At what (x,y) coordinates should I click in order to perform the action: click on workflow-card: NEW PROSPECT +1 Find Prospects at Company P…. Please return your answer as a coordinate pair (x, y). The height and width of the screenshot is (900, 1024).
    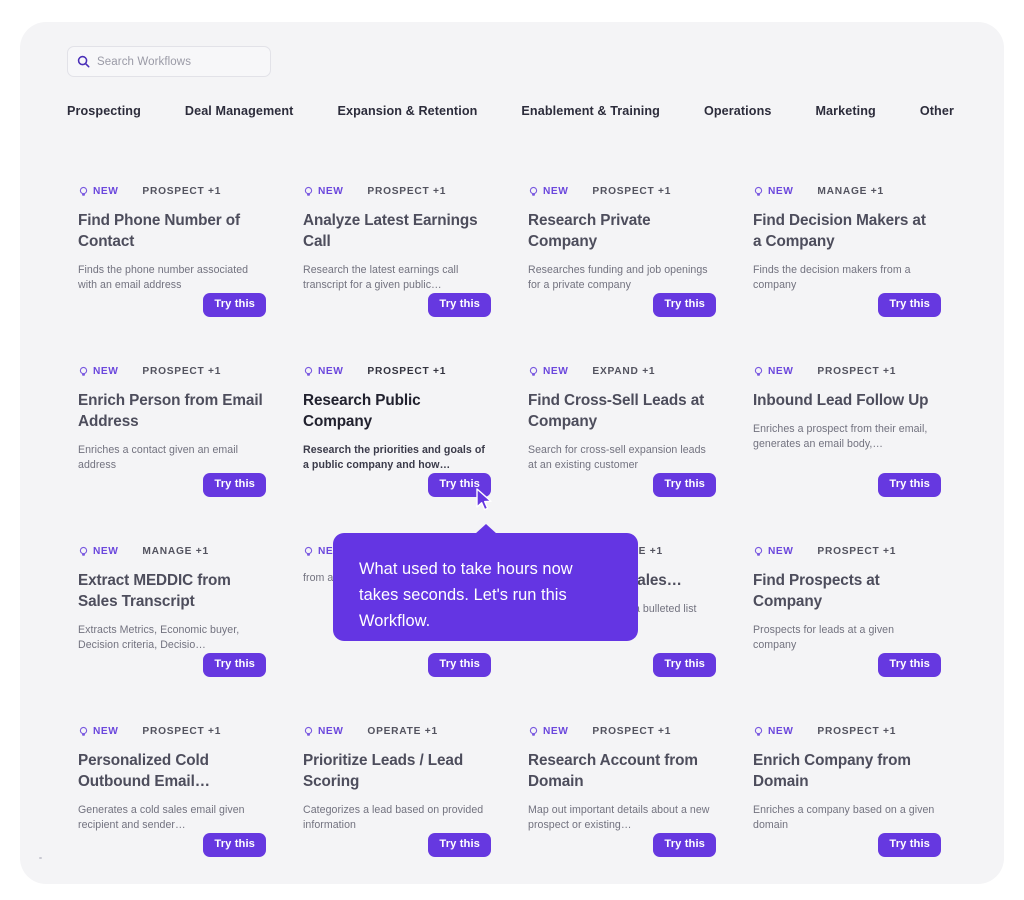
    Looking at the image, I should click on (854, 612).